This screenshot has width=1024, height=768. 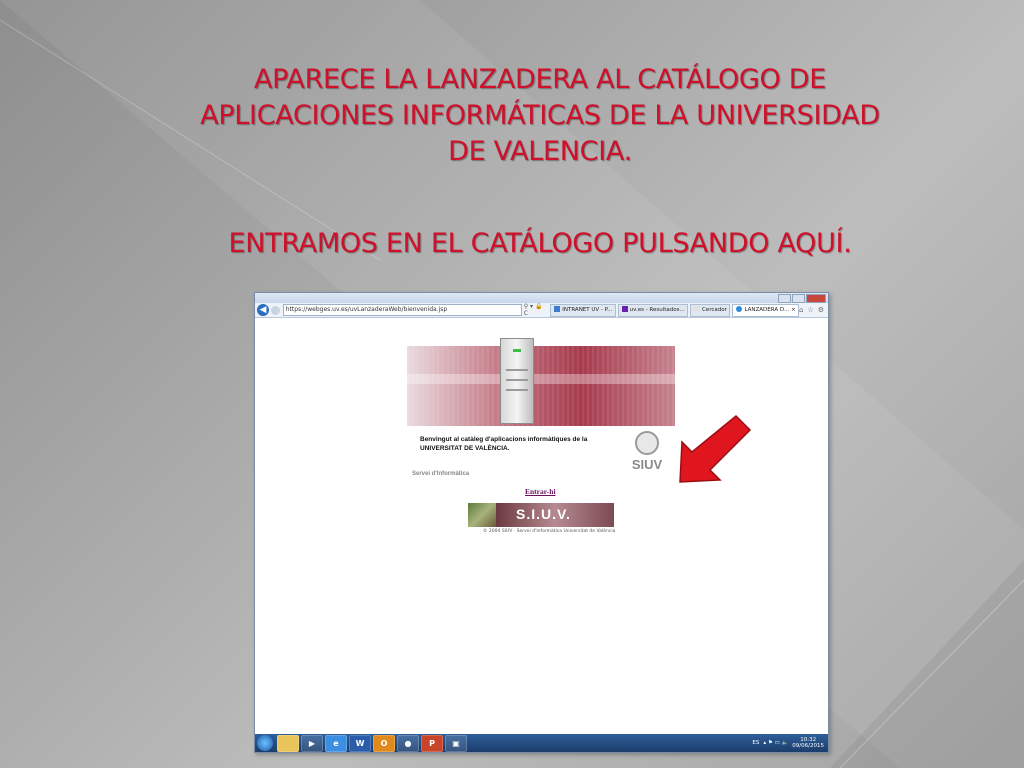 I want to click on browser-tab: Cercador, so click(x=710, y=310).